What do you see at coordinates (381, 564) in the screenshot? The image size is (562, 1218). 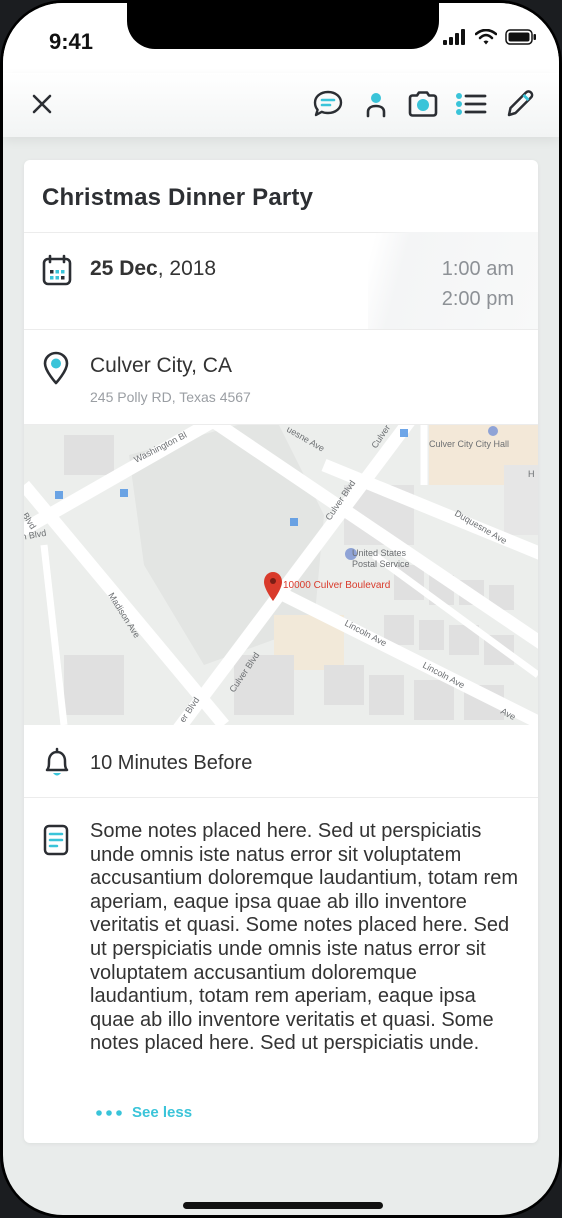 I see `map-label-postal-2: Postal Service` at bounding box center [381, 564].